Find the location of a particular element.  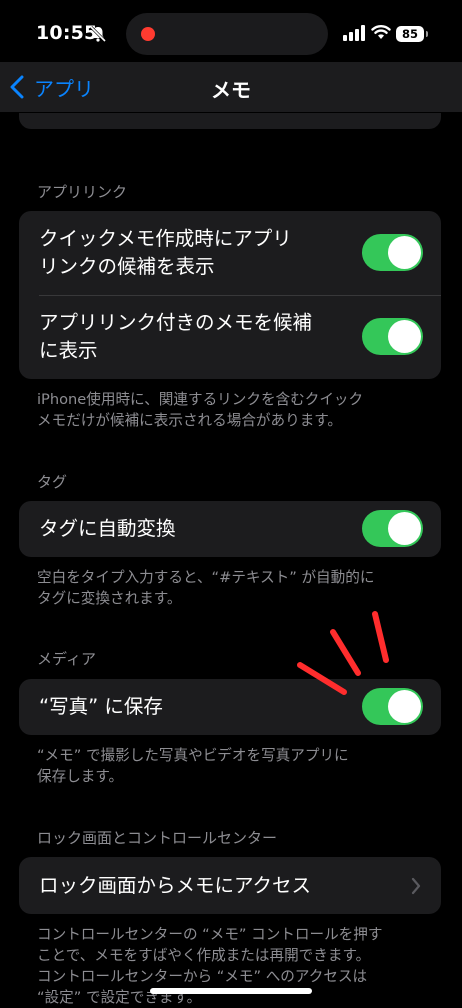

media-footer-line1: “メモ” で撮影した写真やビデオを写真アプリに is located at coordinates (193, 755).